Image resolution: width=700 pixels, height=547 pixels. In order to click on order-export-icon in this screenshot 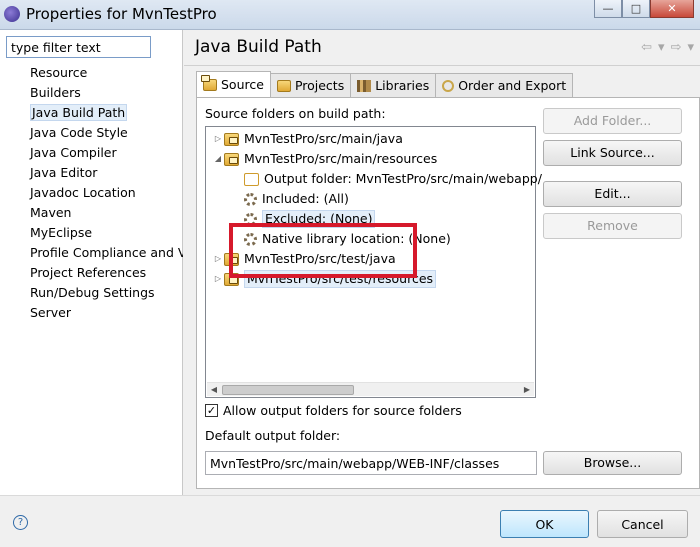, I will do `click(448, 85)`.